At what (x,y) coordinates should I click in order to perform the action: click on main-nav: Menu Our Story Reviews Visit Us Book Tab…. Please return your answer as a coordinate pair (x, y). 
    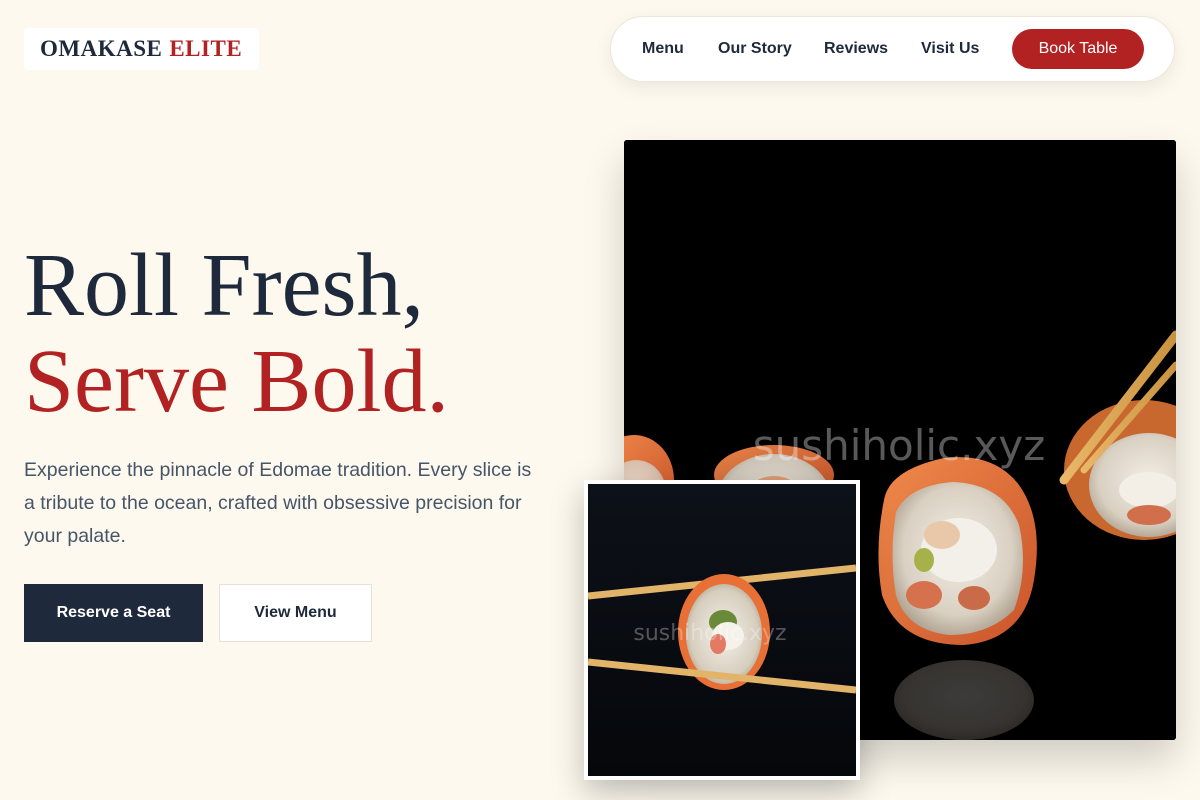
    Looking at the image, I should click on (892, 49).